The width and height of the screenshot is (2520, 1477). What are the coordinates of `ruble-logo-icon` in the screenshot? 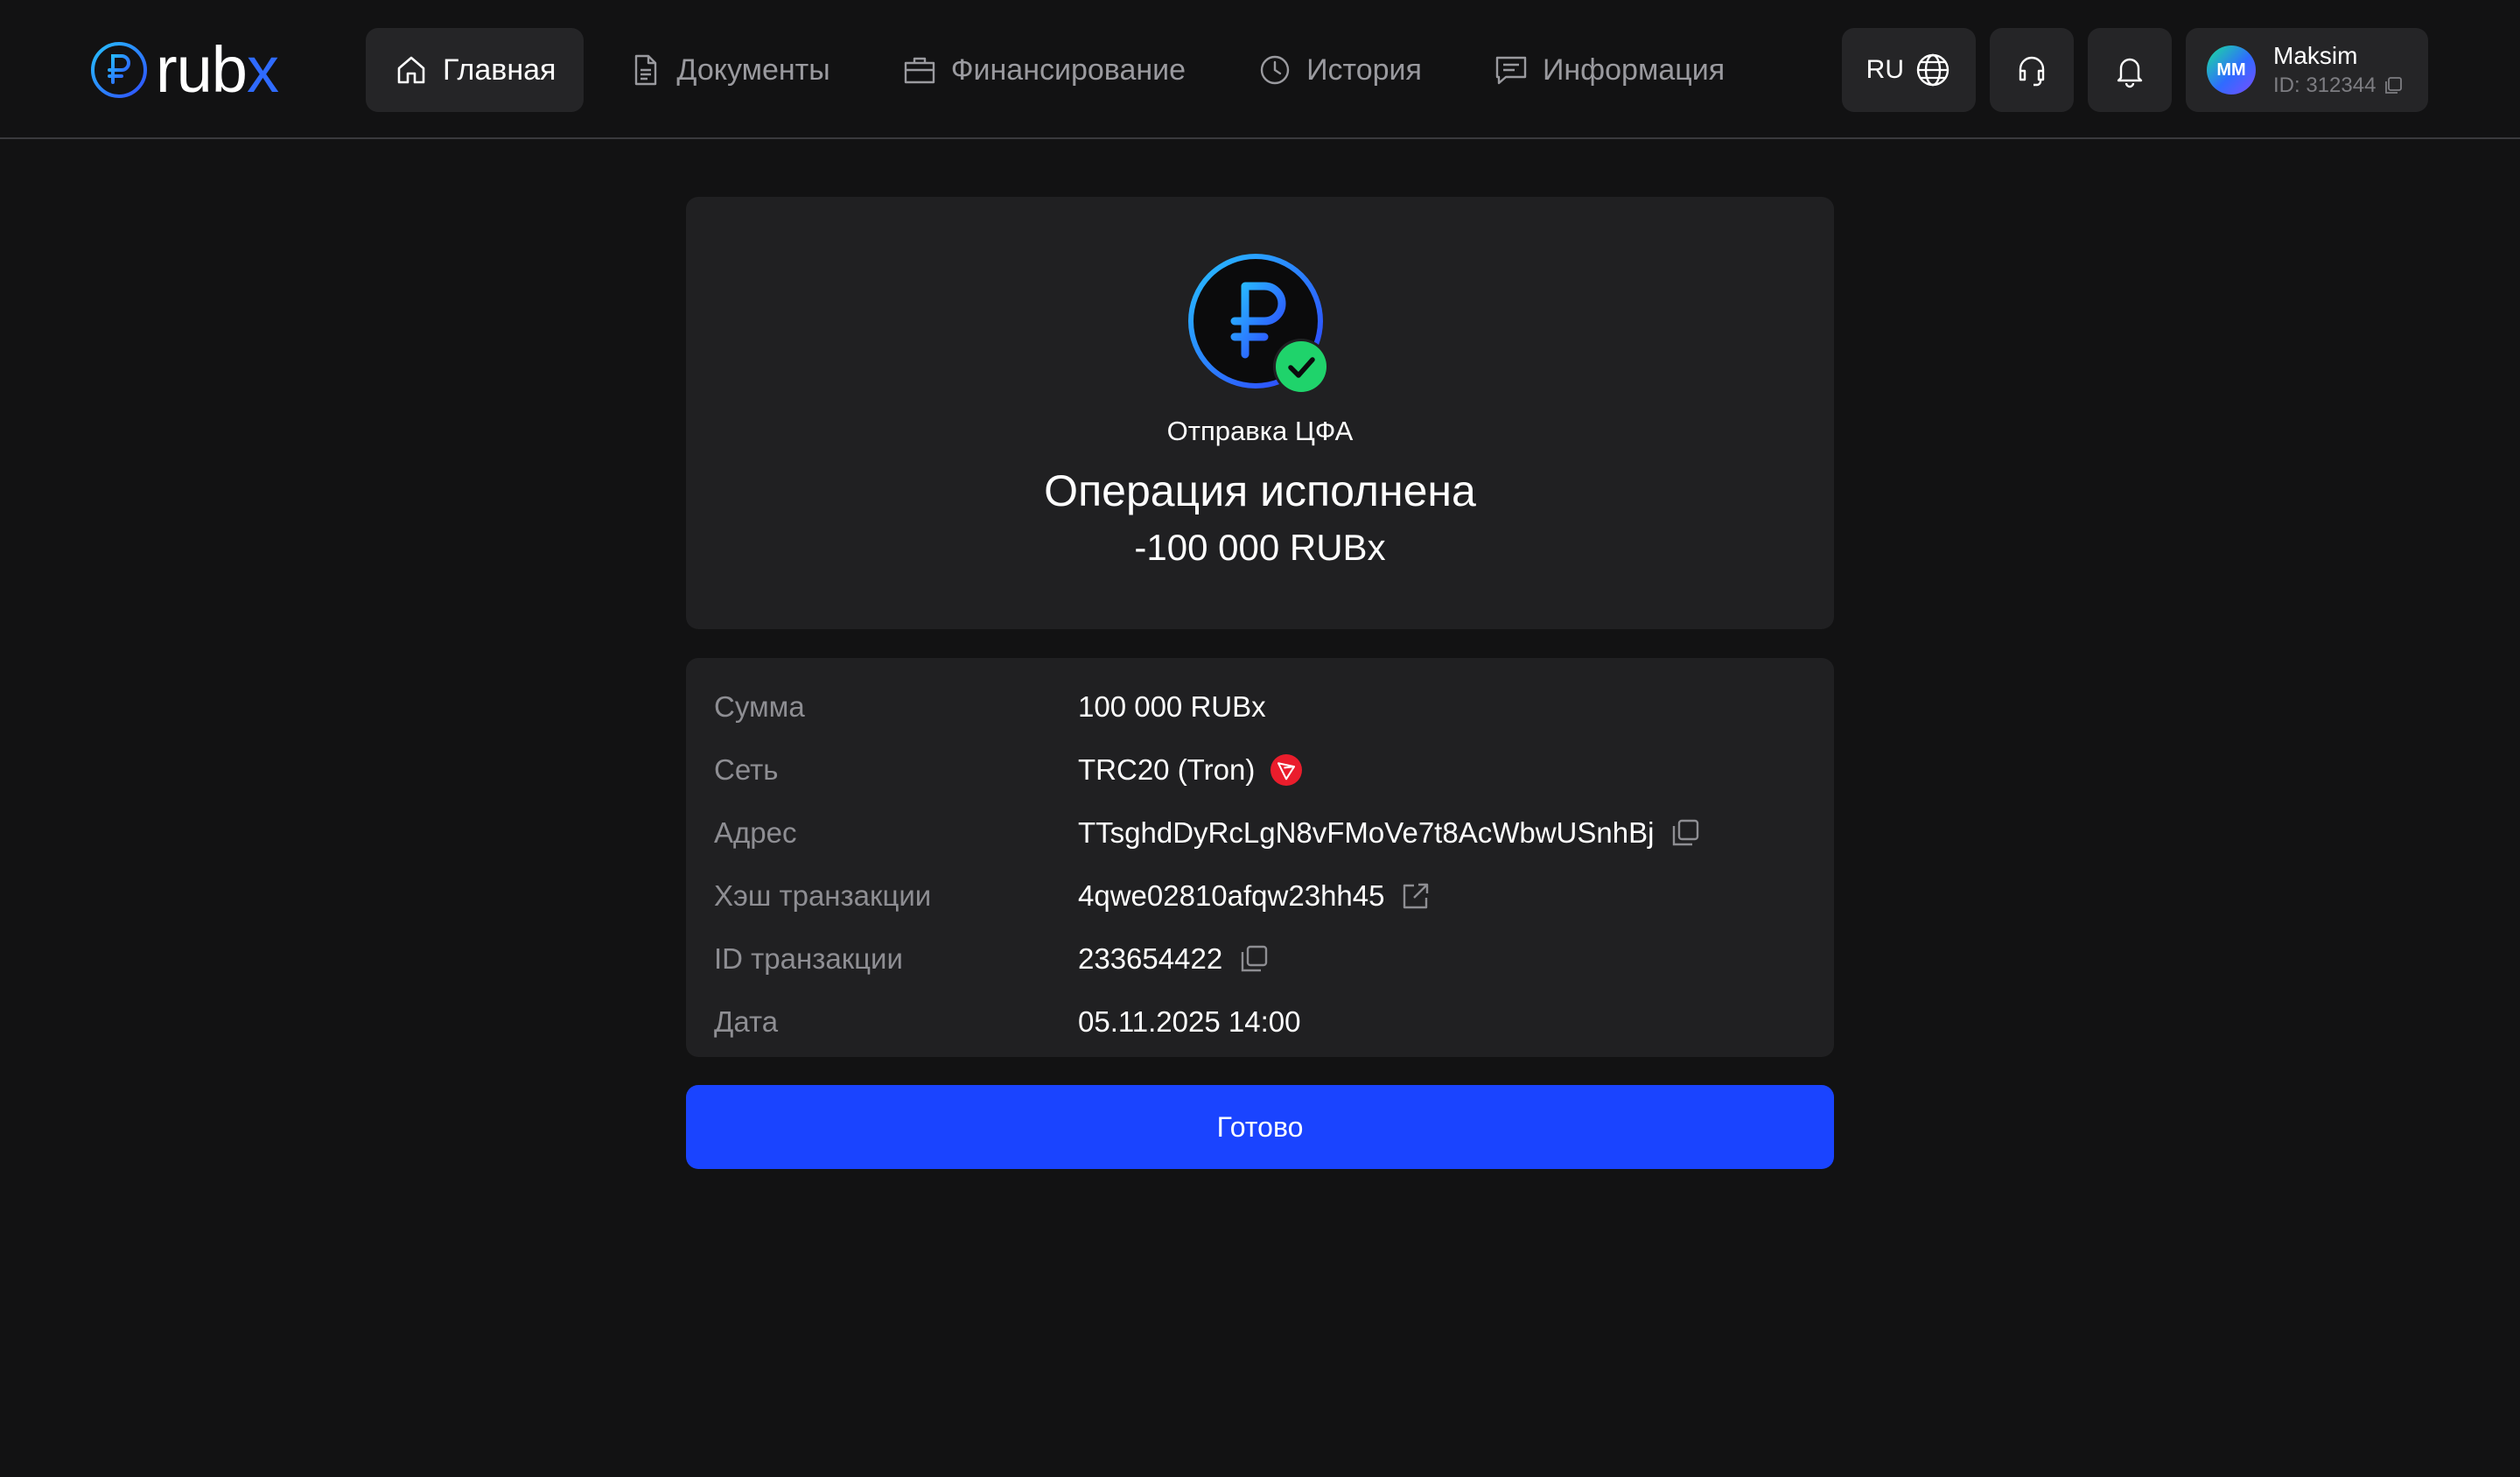 It's located at (119, 70).